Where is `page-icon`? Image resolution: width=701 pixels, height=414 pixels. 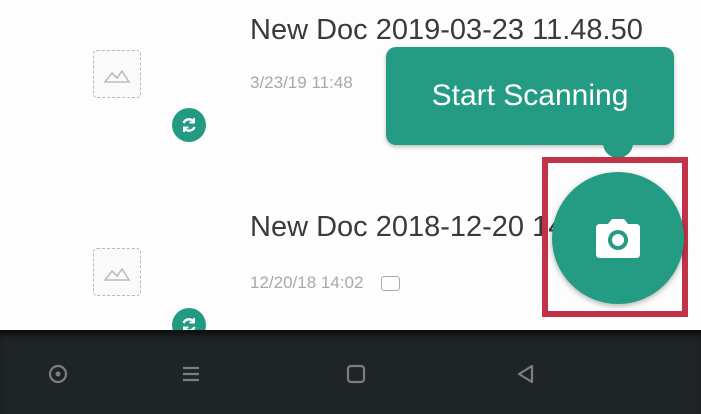
page-icon is located at coordinates (391, 284).